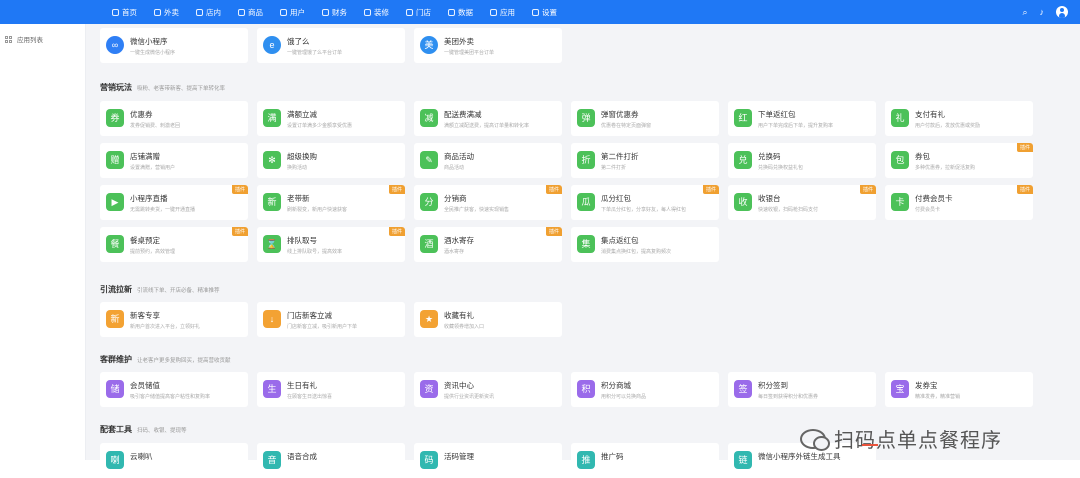 The width and height of the screenshot is (1080, 478). I want to click on nav-item-user: 用户, so click(292, 12).